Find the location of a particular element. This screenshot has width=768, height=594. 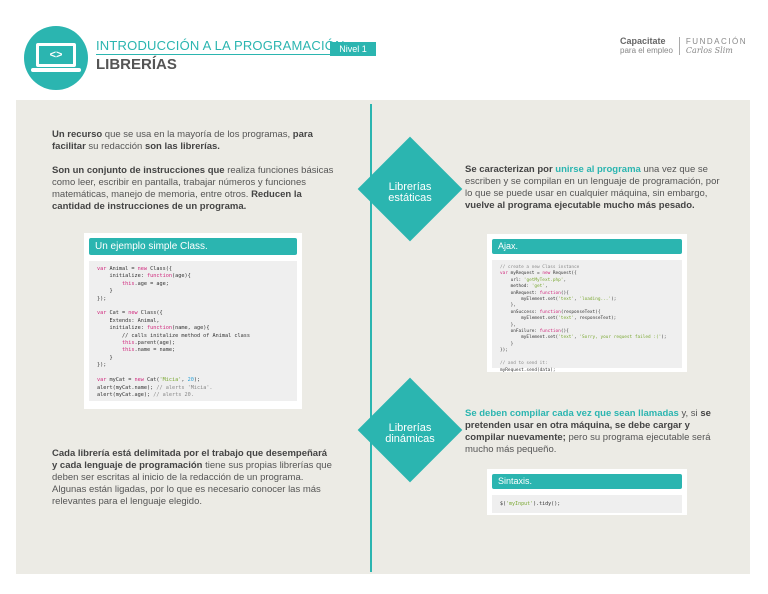

code-line: Extends: Animal, is located at coordinates (193, 321).